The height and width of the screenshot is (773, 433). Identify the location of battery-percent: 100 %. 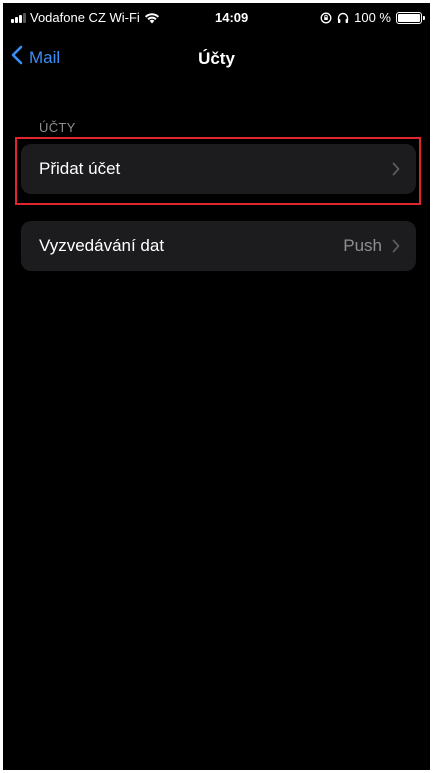
(372, 17).